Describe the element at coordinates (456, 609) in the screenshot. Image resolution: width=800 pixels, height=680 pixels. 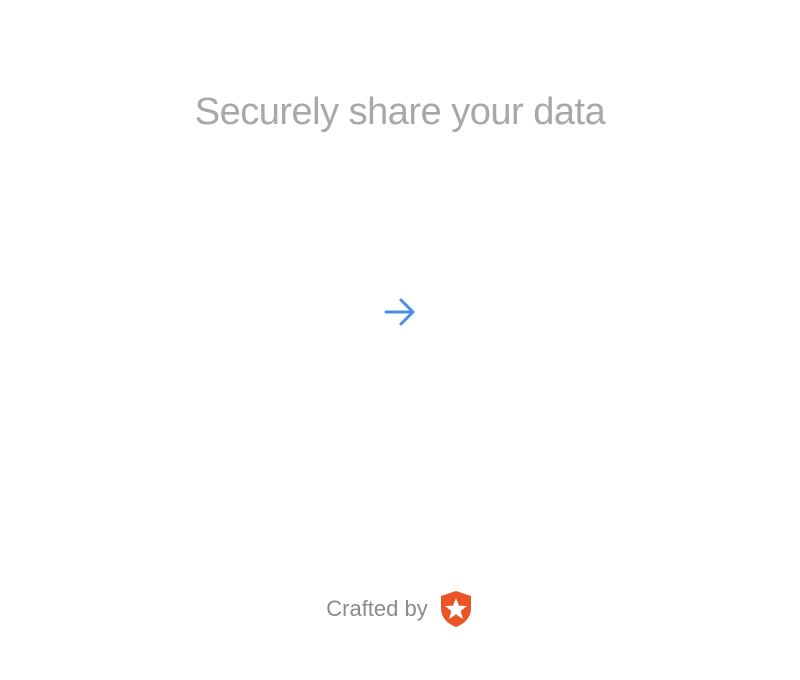
I see `shield-star-logo` at that location.